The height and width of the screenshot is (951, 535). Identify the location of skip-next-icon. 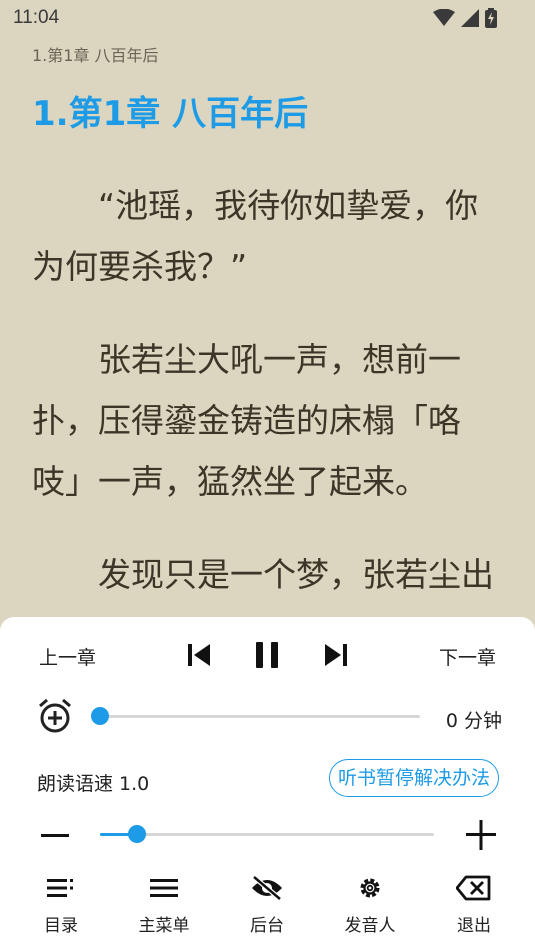
(336, 655).